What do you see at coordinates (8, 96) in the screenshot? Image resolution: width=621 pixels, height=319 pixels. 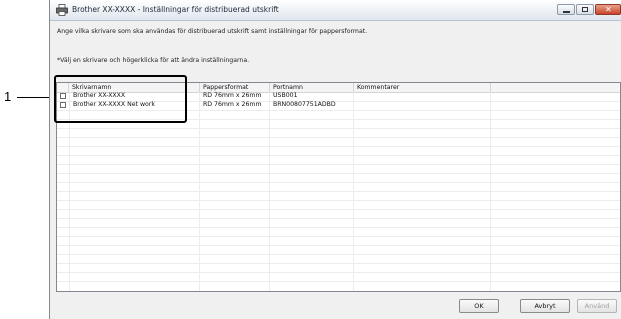 I see `callout-number: 1` at bounding box center [8, 96].